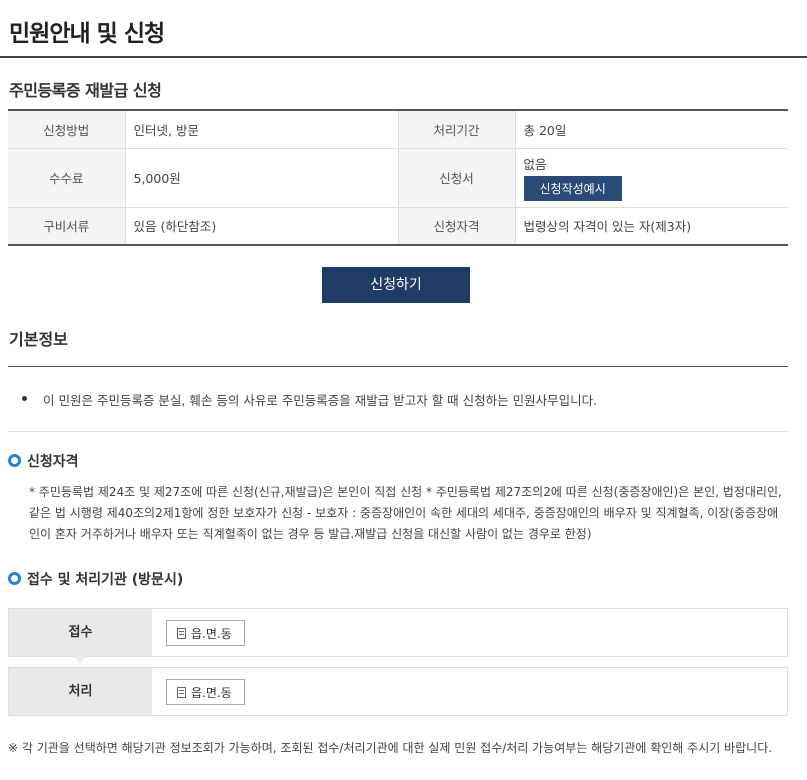 Image resolution: width=807 pixels, height=780 pixels. Describe the element at coordinates (398, 431) in the screenshot. I see `divider` at that location.